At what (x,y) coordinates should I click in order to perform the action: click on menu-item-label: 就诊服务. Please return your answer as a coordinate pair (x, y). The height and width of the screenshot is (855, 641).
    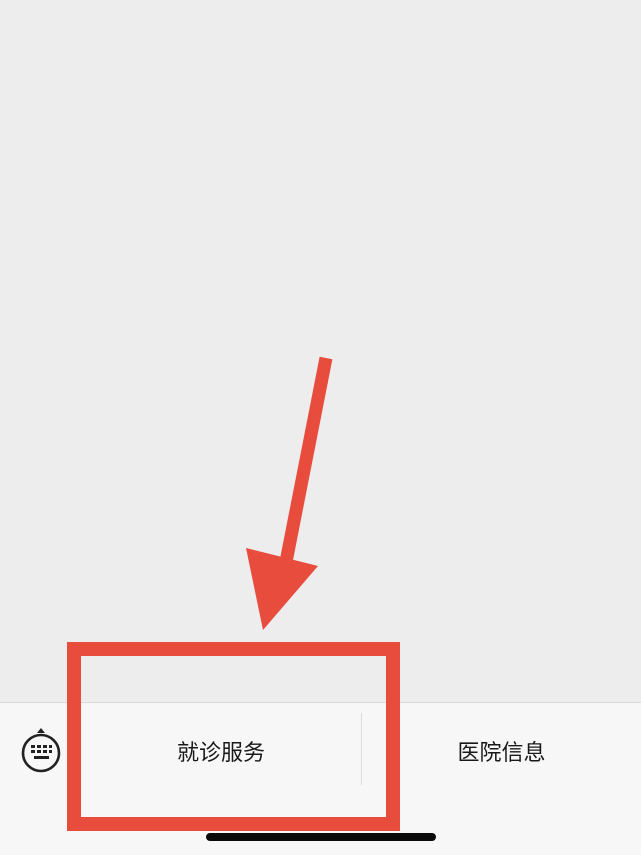
    Looking at the image, I should click on (220, 753).